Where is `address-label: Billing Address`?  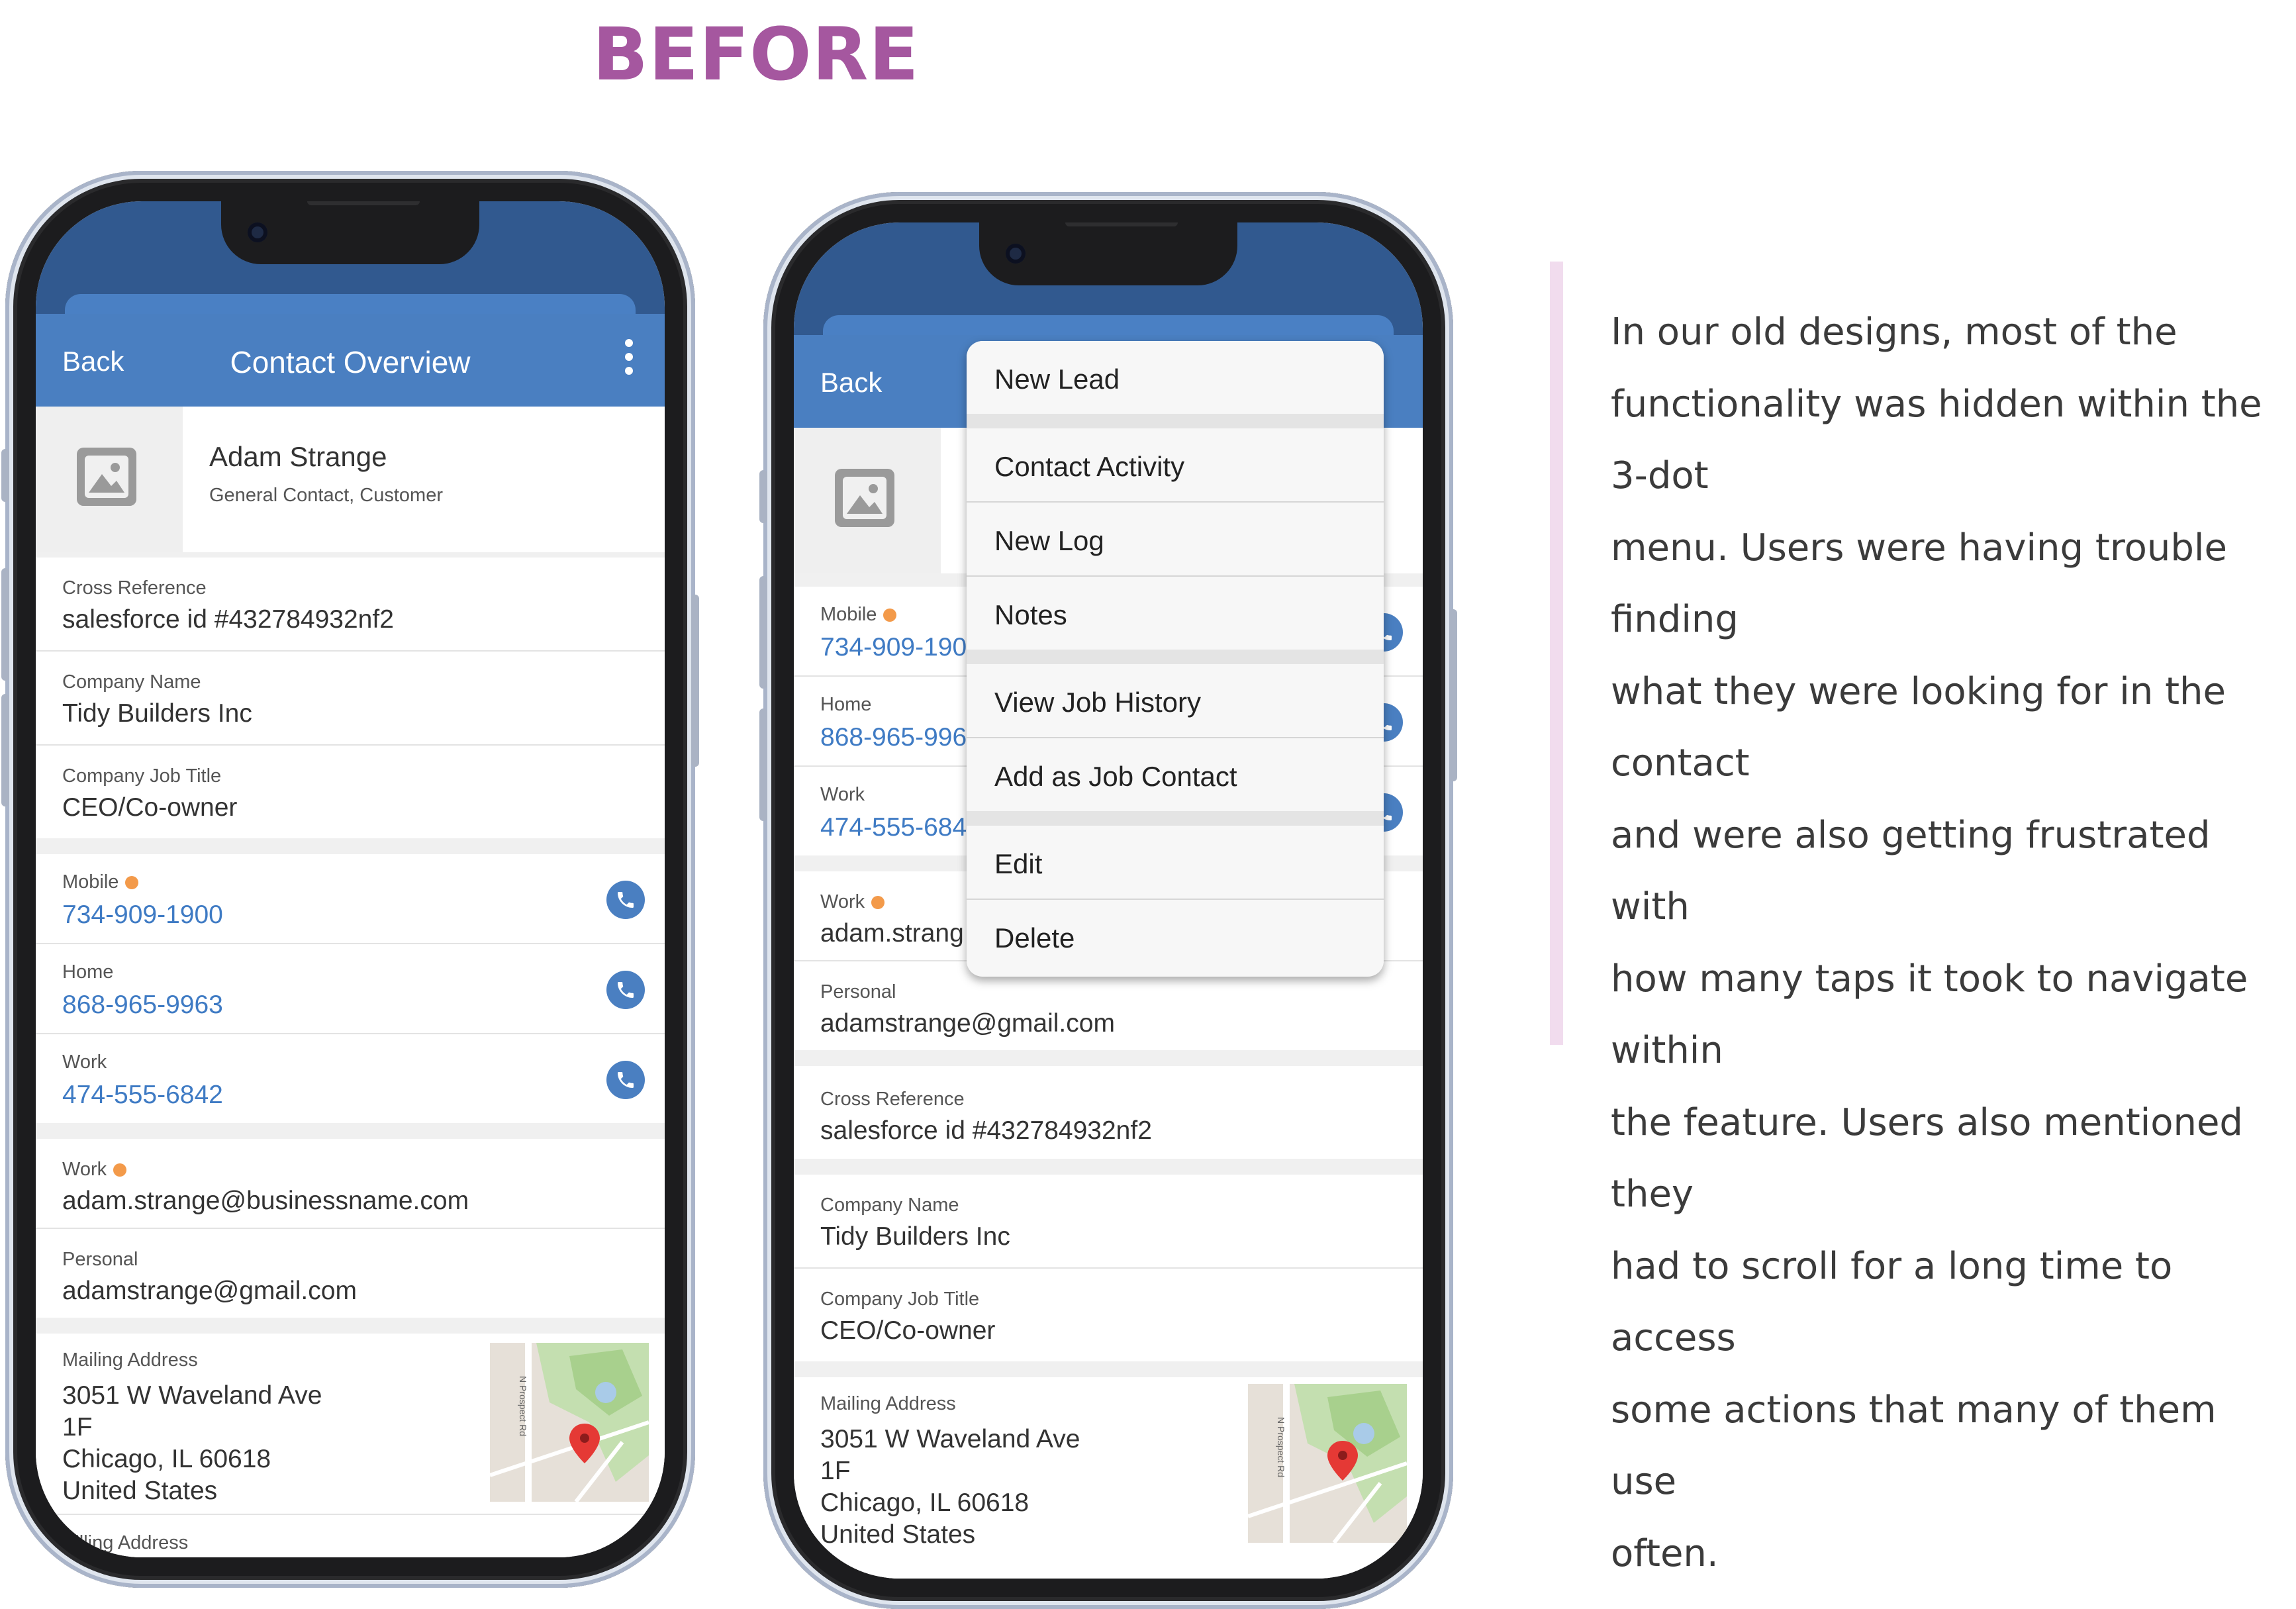 address-label: Billing Address is located at coordinates (125, 1542).